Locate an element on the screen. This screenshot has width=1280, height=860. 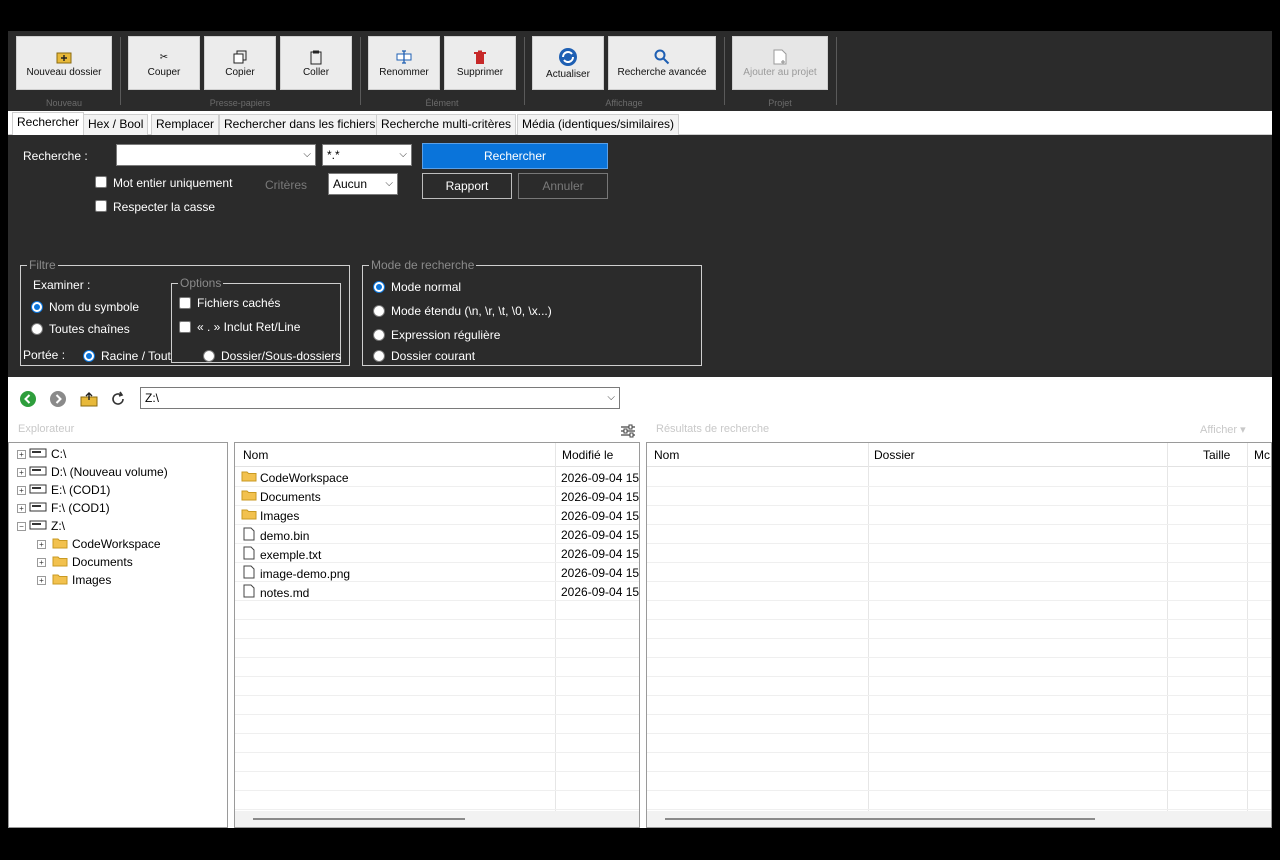
file-mask-combo: *.* ⌵ is located at coordinates (367, 155).